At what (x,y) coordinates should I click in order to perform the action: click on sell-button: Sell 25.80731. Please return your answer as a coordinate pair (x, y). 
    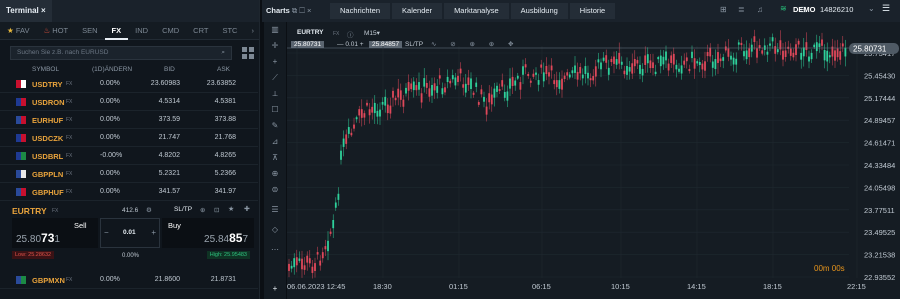
    Looking at the image, I should click on (55, 233).